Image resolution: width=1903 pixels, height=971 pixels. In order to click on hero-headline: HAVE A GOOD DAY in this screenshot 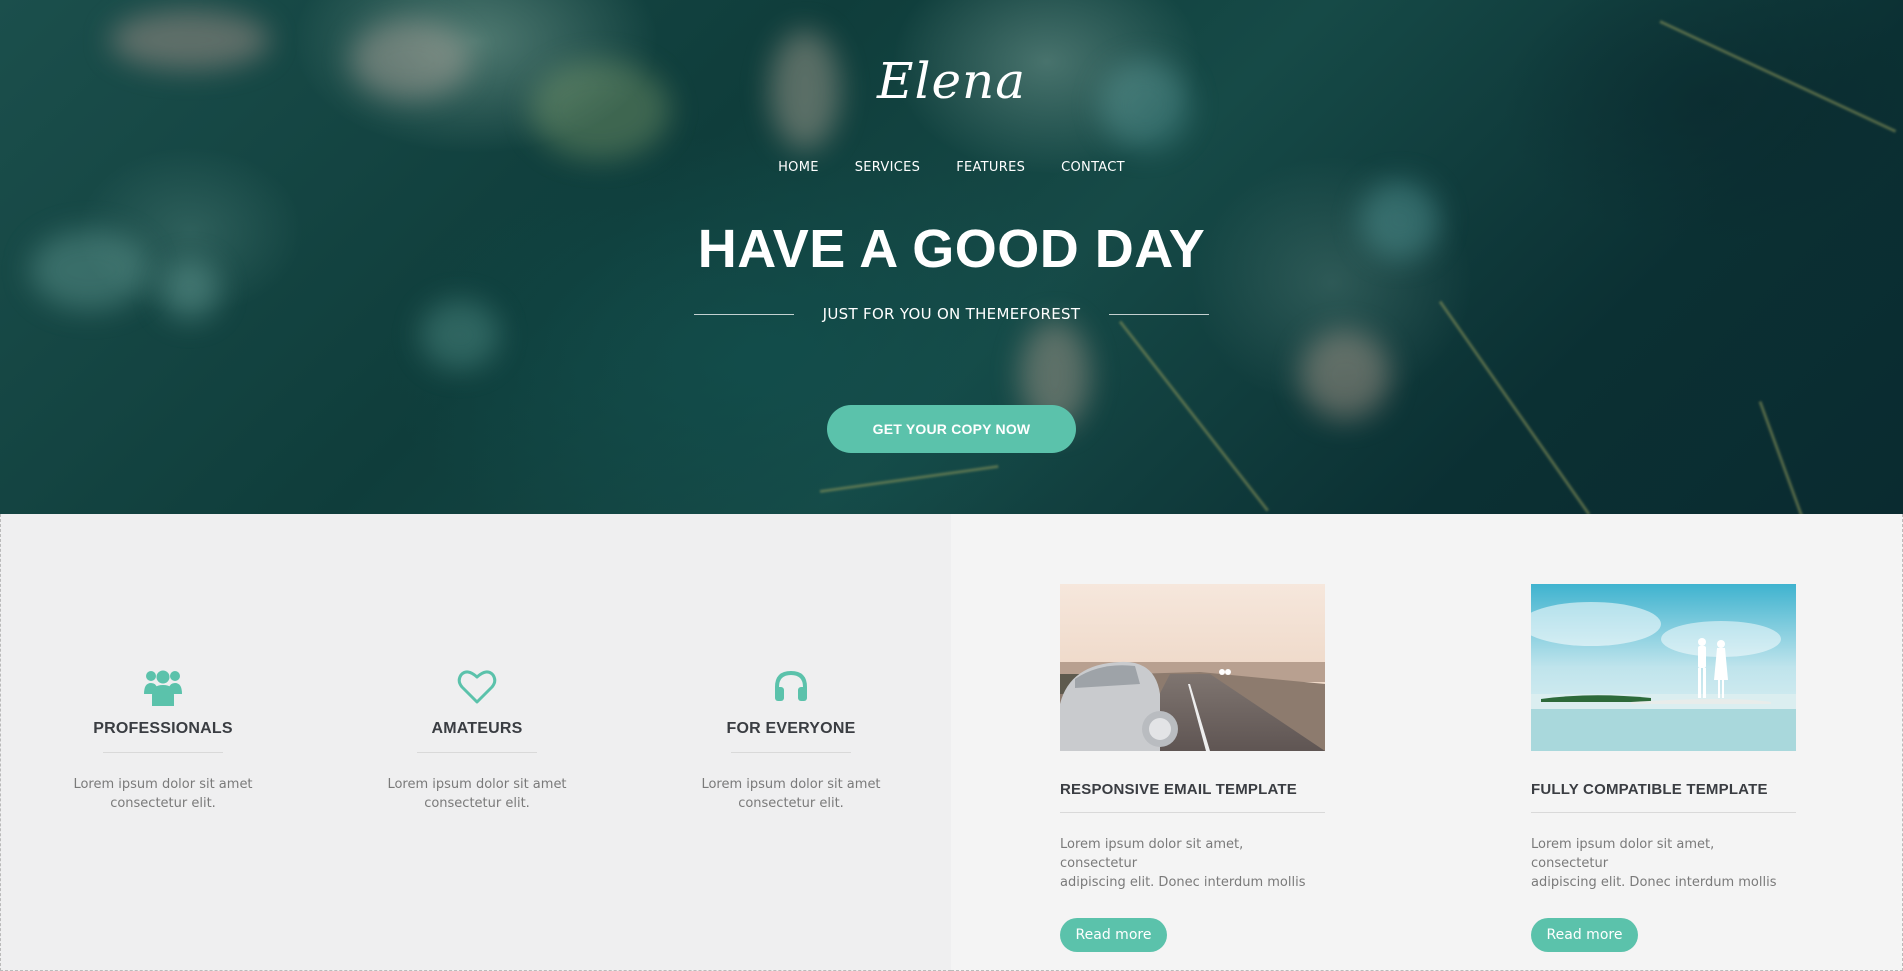, I will do `click(951, 249)`.